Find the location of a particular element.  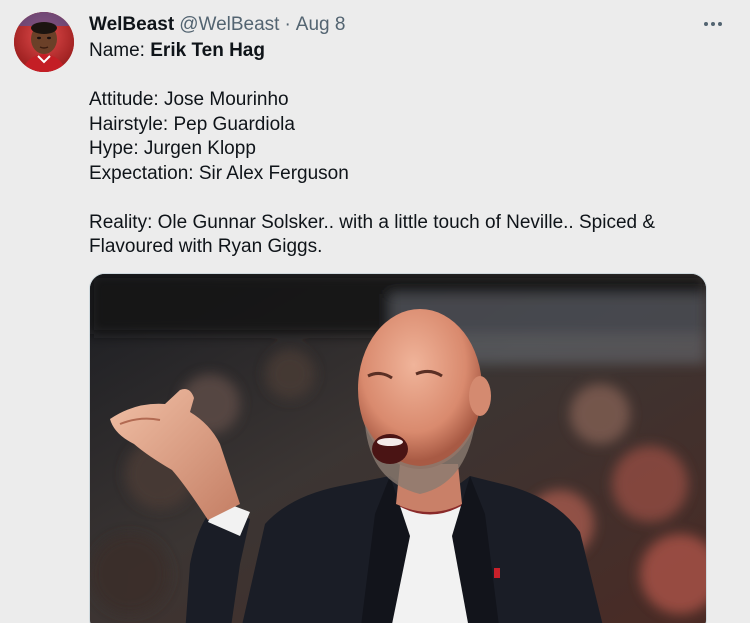

name-label: Name: is located at coordinates (120, 50).